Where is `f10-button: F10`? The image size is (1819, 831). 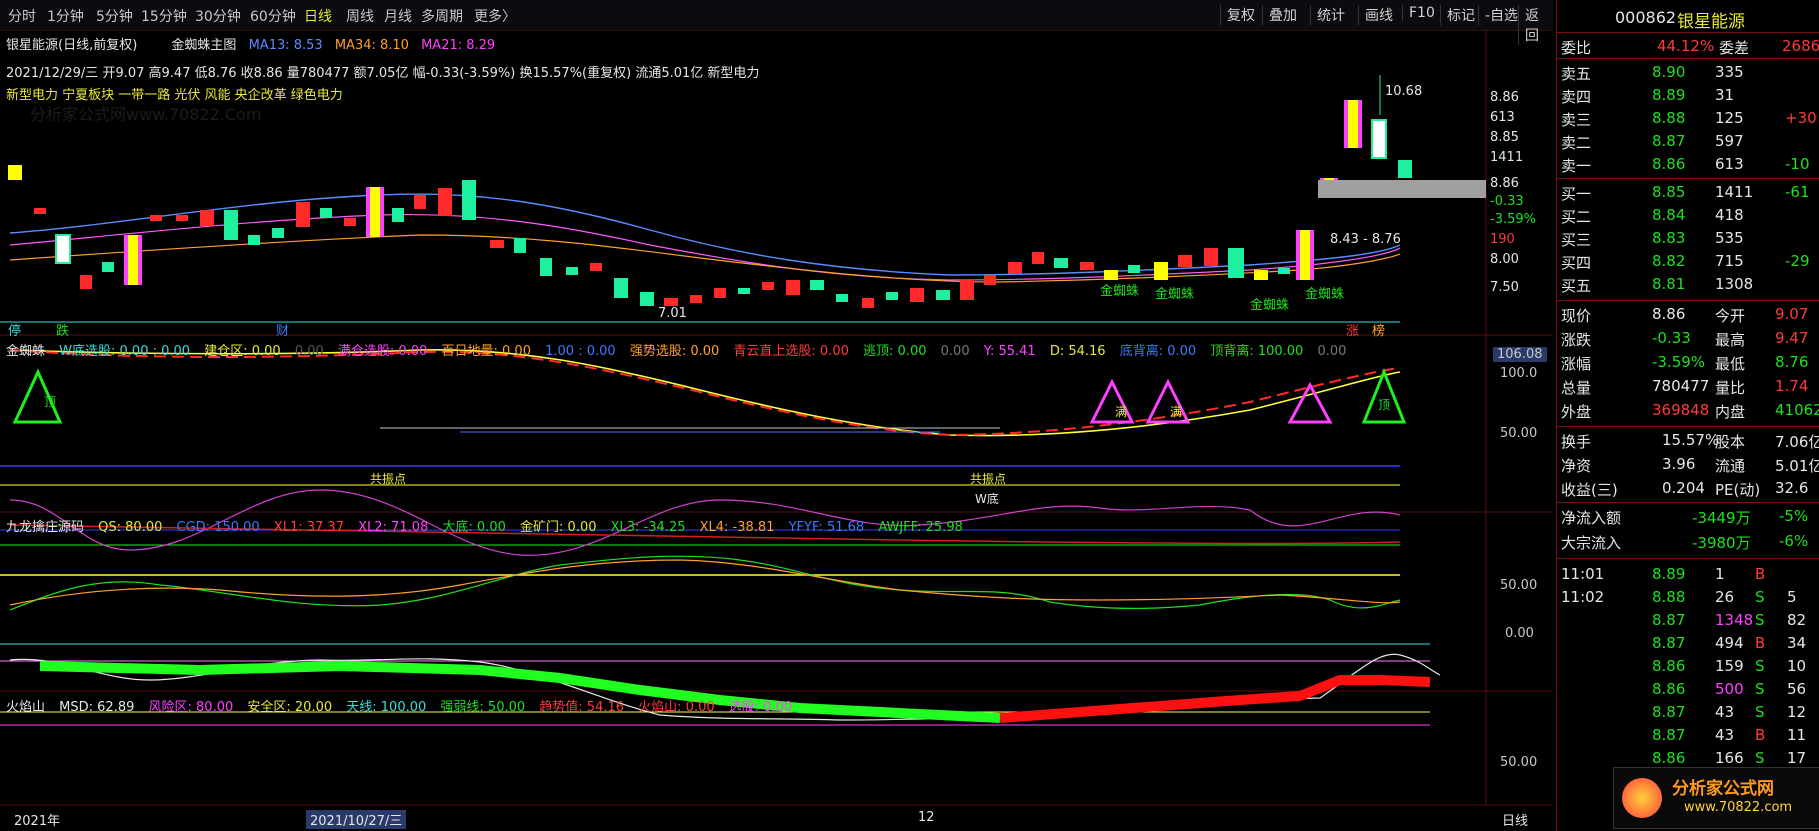
f10-button: F10 is located at coordinates (1421, 13).